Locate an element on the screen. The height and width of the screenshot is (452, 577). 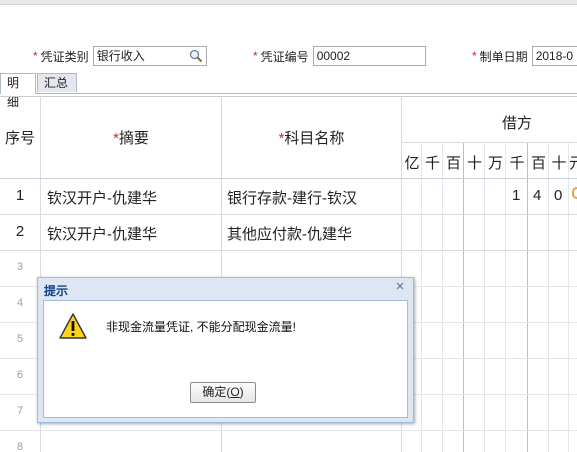
detail-tabs: 明细 汇总 is located at coordinates (288, 91).